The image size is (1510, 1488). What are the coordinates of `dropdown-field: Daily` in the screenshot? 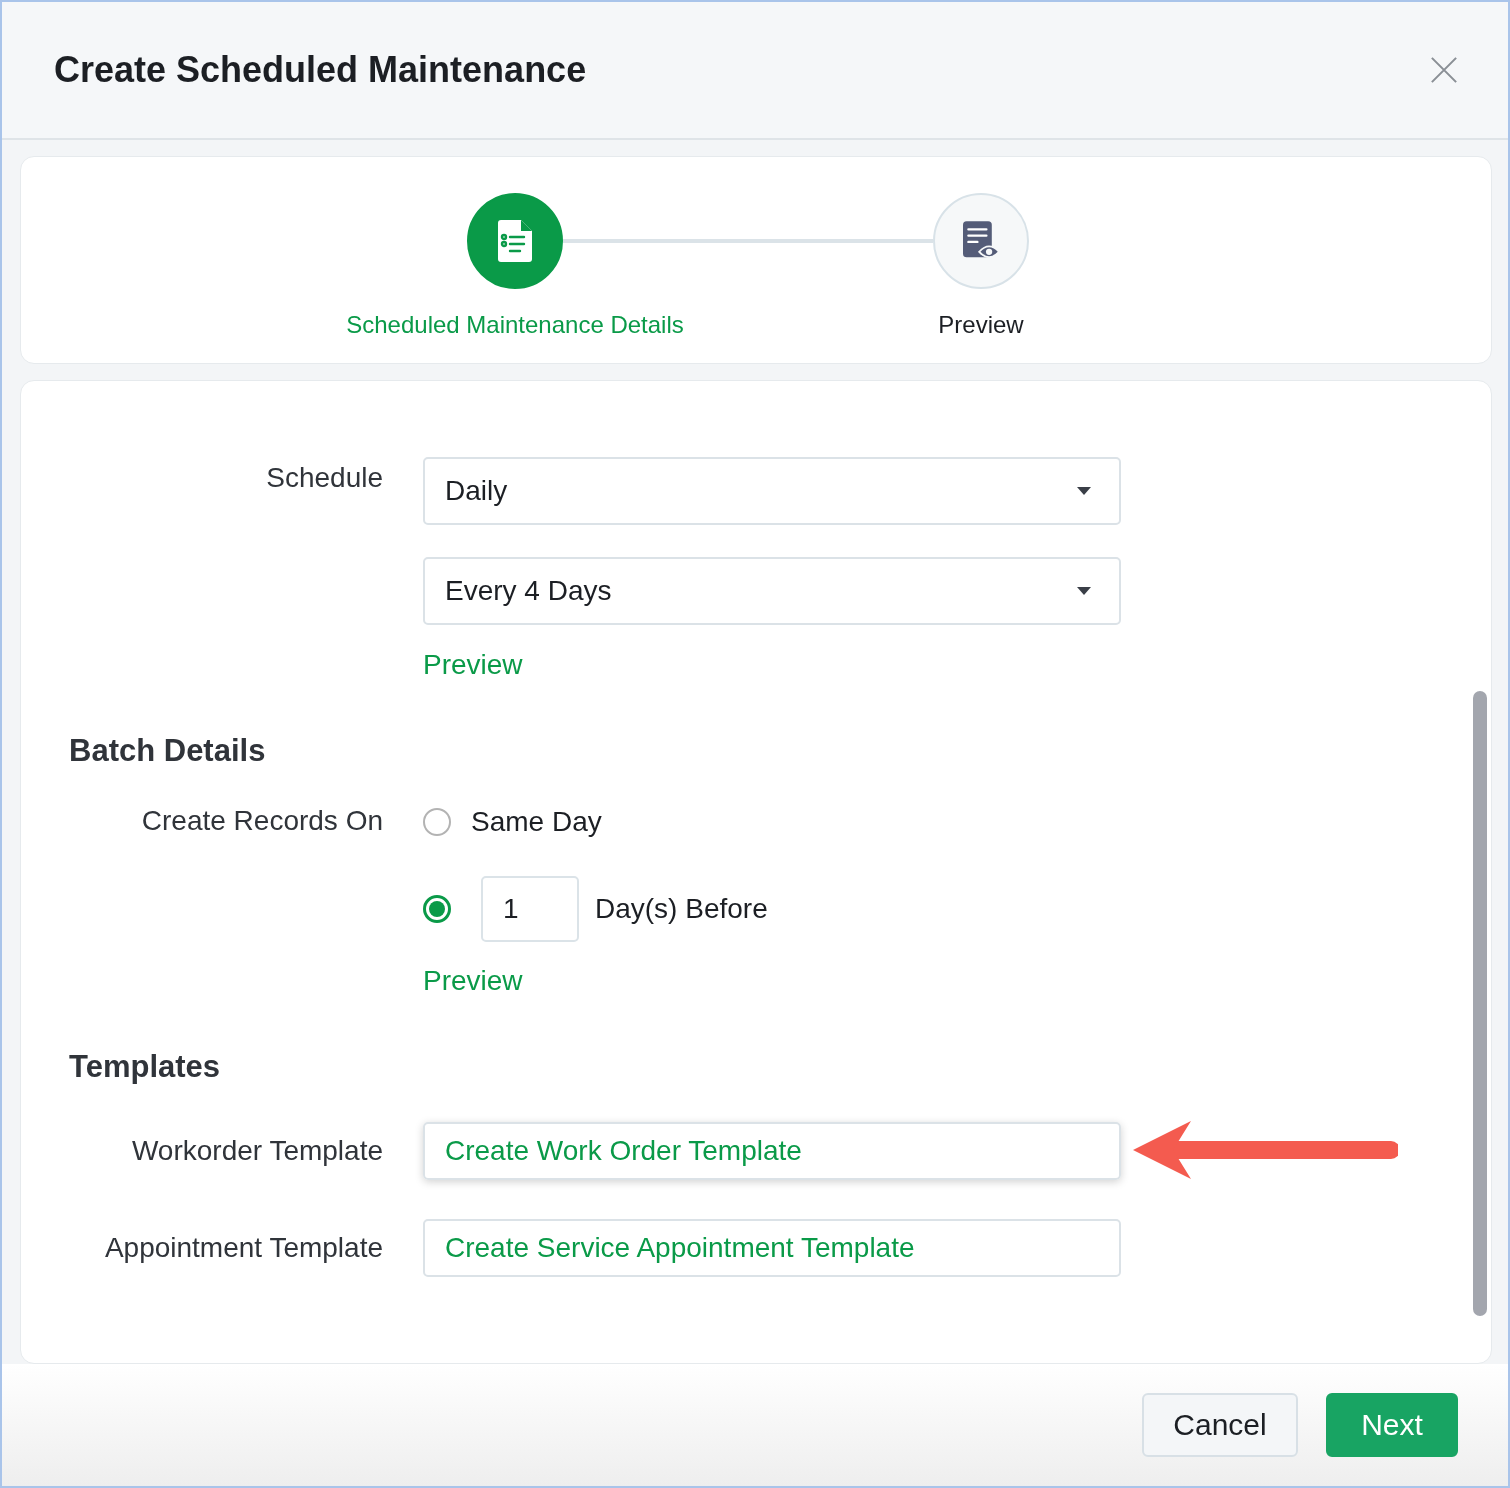 It's located at (772, 491).